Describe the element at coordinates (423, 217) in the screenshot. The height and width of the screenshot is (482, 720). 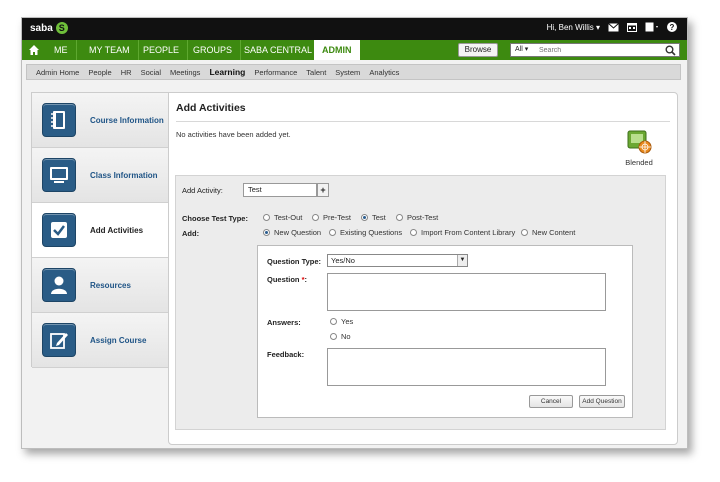
I see `radio-label: Post-Test` at that location.